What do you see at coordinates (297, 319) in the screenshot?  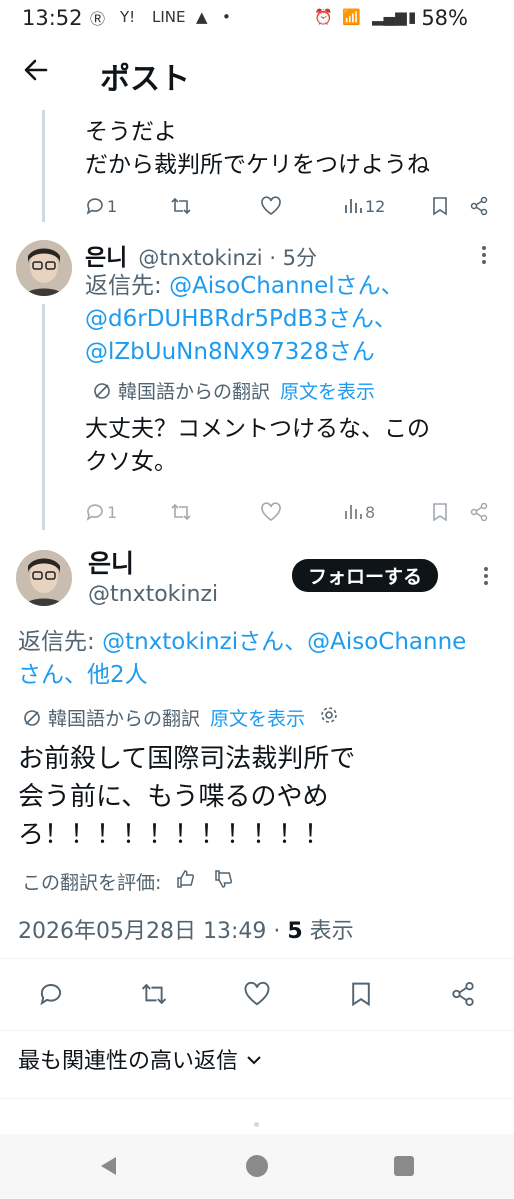 I see `reply-to-user: @d6rDUHBRdr5PdB3さん、` at bounding box center [297, 319].